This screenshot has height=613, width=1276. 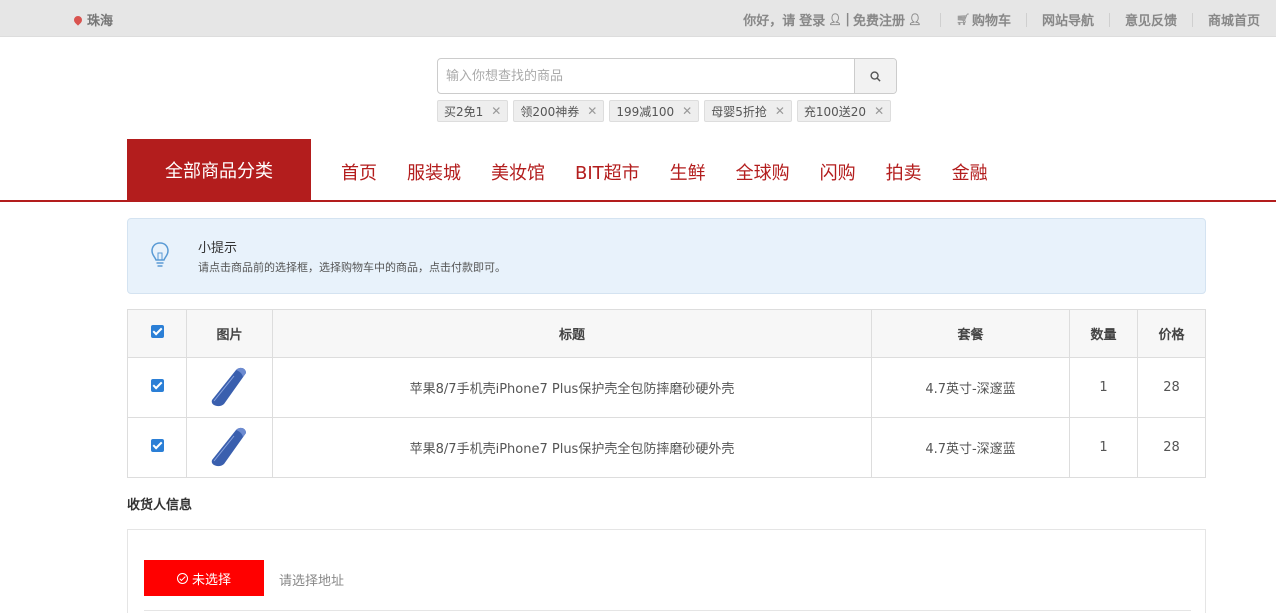 I want to click on cart-link: 🛒︎ 购物车, so click(x=983, y=19).